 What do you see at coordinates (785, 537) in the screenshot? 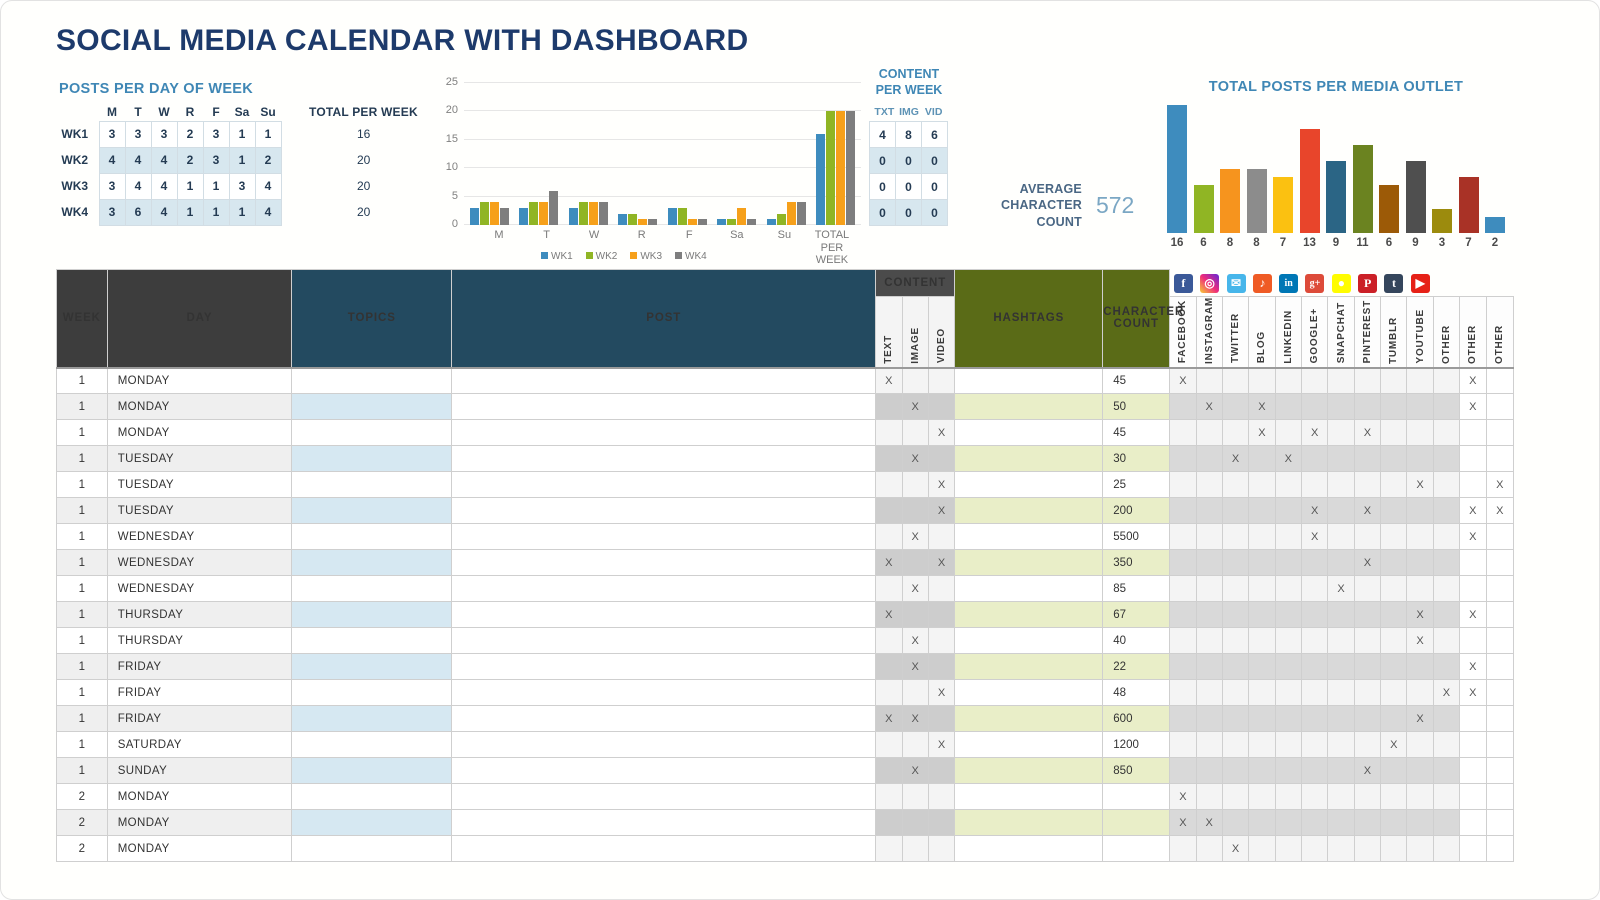
I see `table-row: 1 WEDNESDAY X 5500 X X` at bounding box center [785, 537].